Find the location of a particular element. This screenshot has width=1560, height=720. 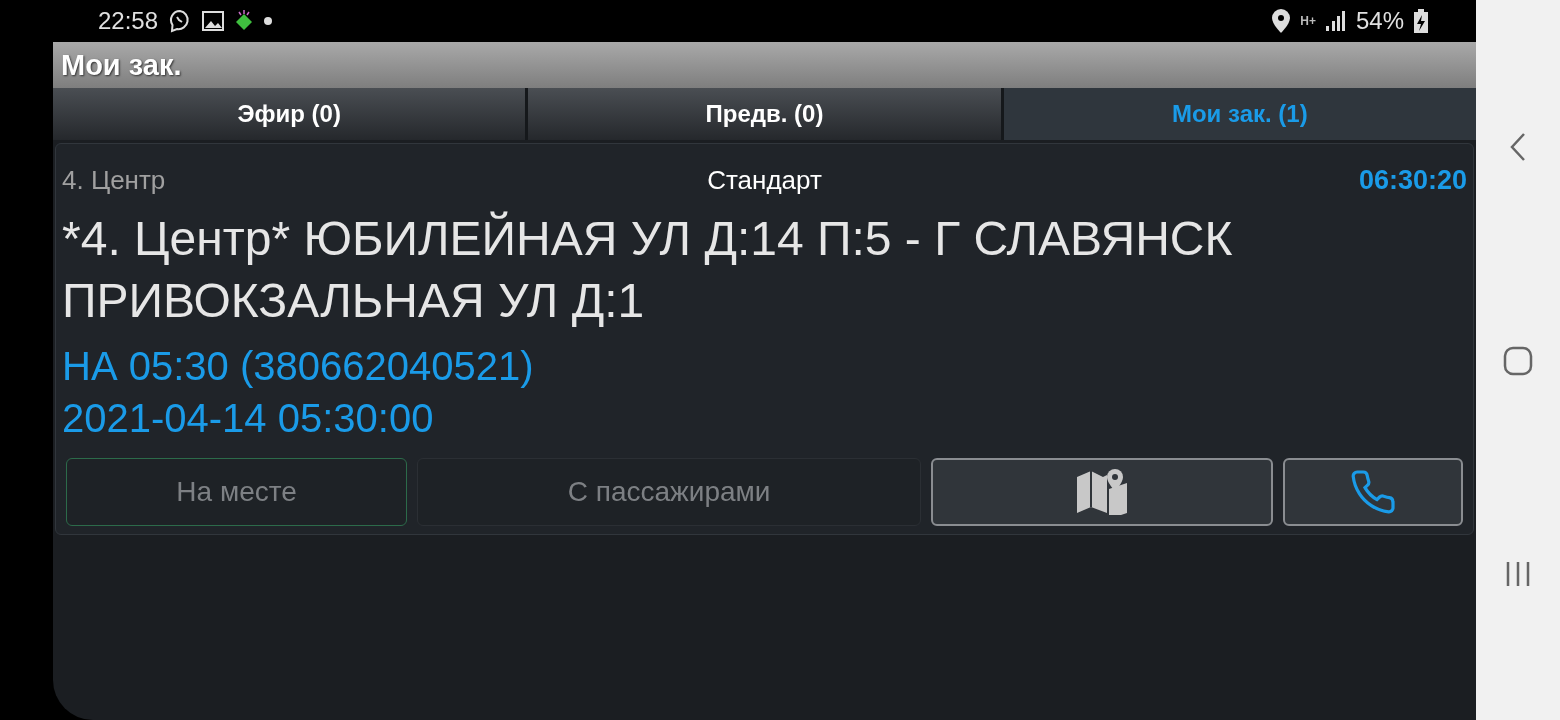

tab: Предв. (0) is located at coordinates (764, 114).